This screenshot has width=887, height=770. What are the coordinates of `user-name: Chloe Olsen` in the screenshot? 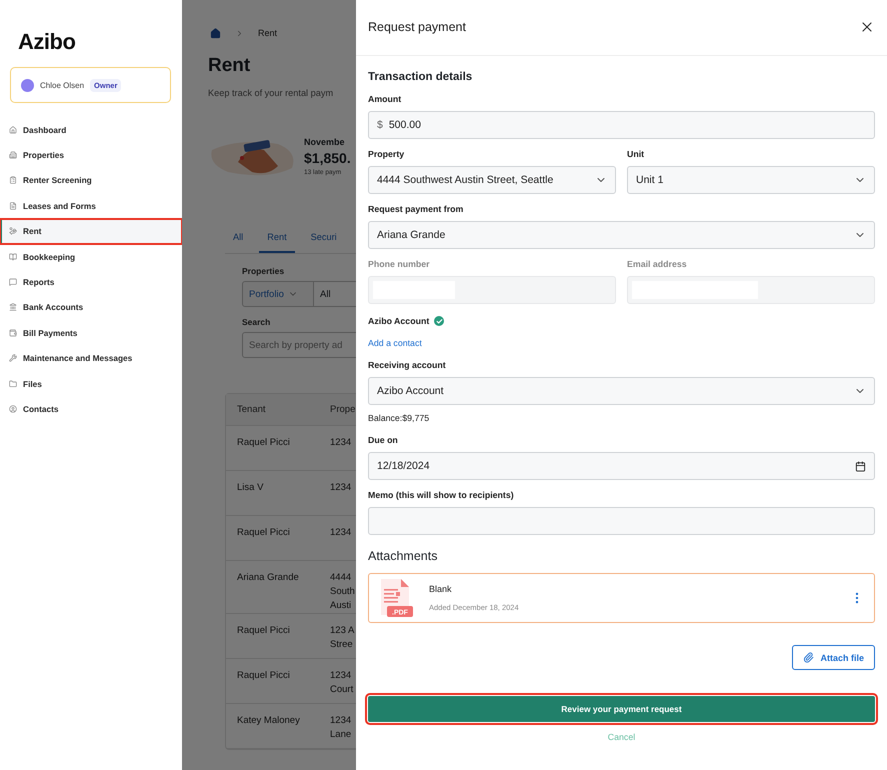 It's located at (62, 85).